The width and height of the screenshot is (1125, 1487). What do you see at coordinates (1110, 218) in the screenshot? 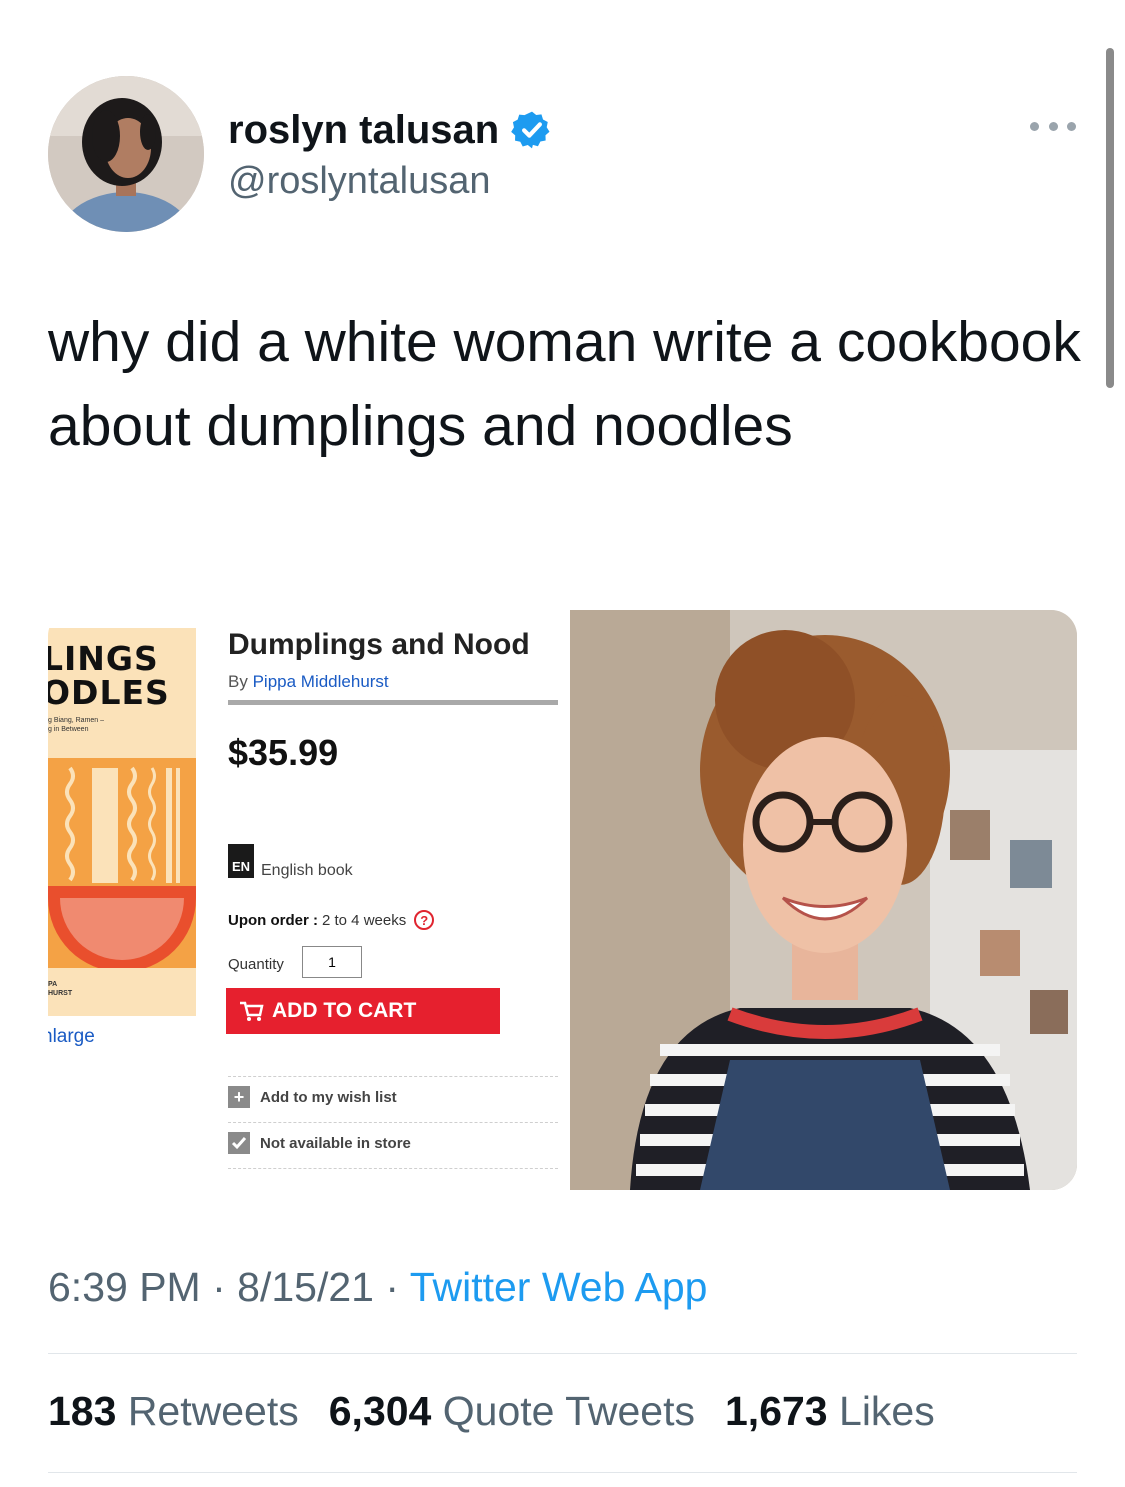
I see `scrollbar` at bounding box center [1110, 218].